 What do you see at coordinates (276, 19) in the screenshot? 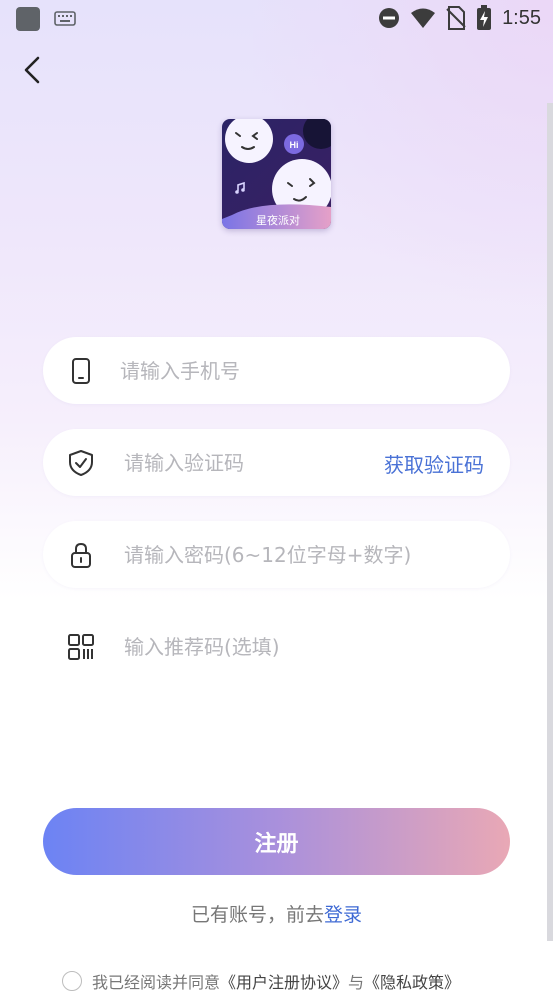
I see `status-bar: 1:55` at bounding box center [276, 19].